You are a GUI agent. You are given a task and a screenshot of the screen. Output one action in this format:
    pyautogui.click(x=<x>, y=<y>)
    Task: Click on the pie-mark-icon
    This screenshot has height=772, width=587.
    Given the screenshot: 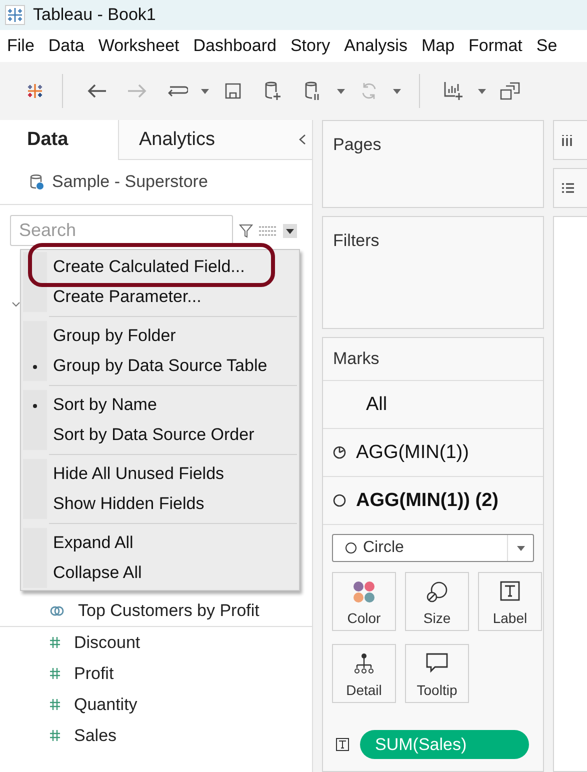 What is the action you would take?
    pyautogui.click(x=339, y=452)
    